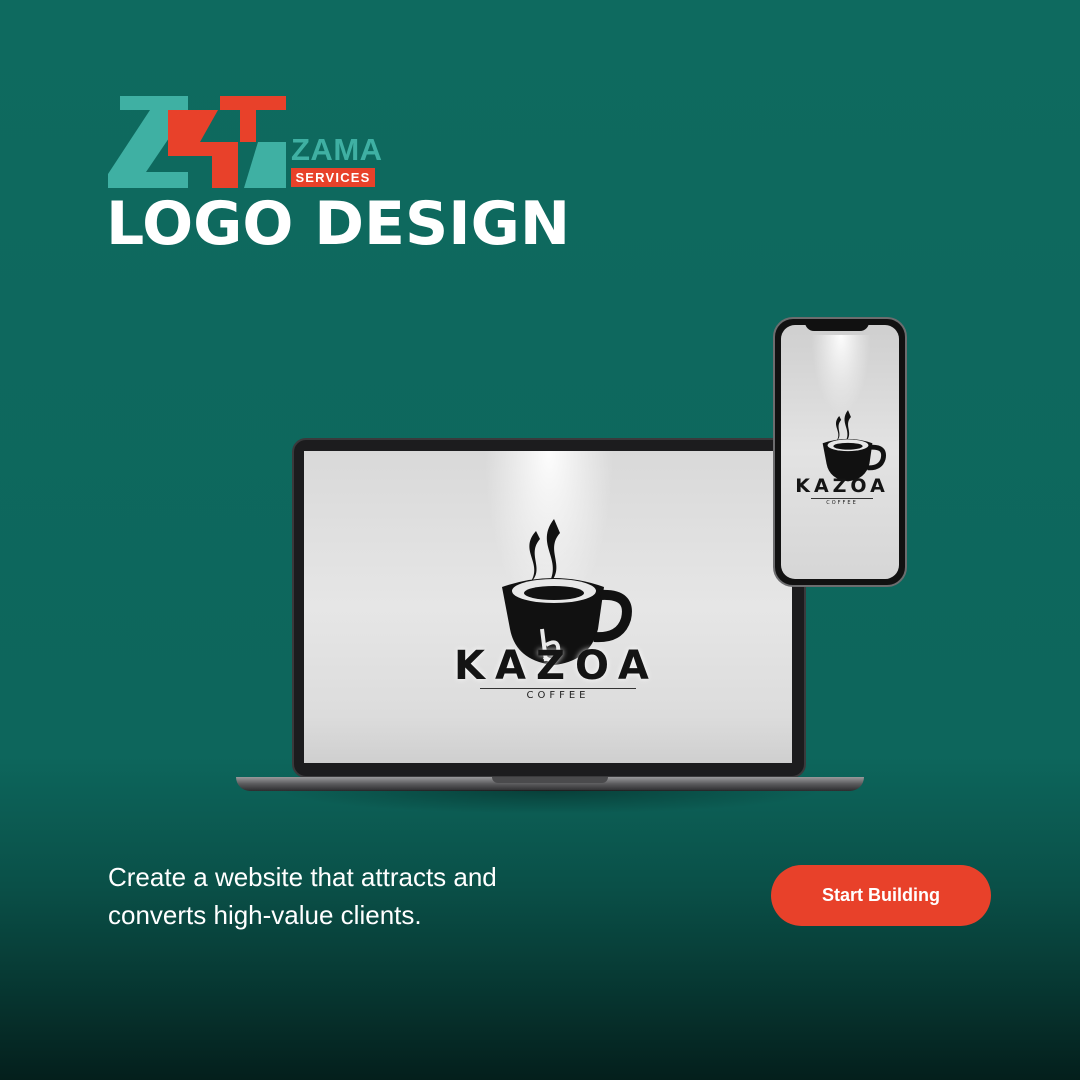 The width and height of the screenshot is (1080, 1080). What do you see at coordinates (338, 224) in the screenshot?
I see `page-headline: LOGO DESIGN` at bounding box center [338, 224].